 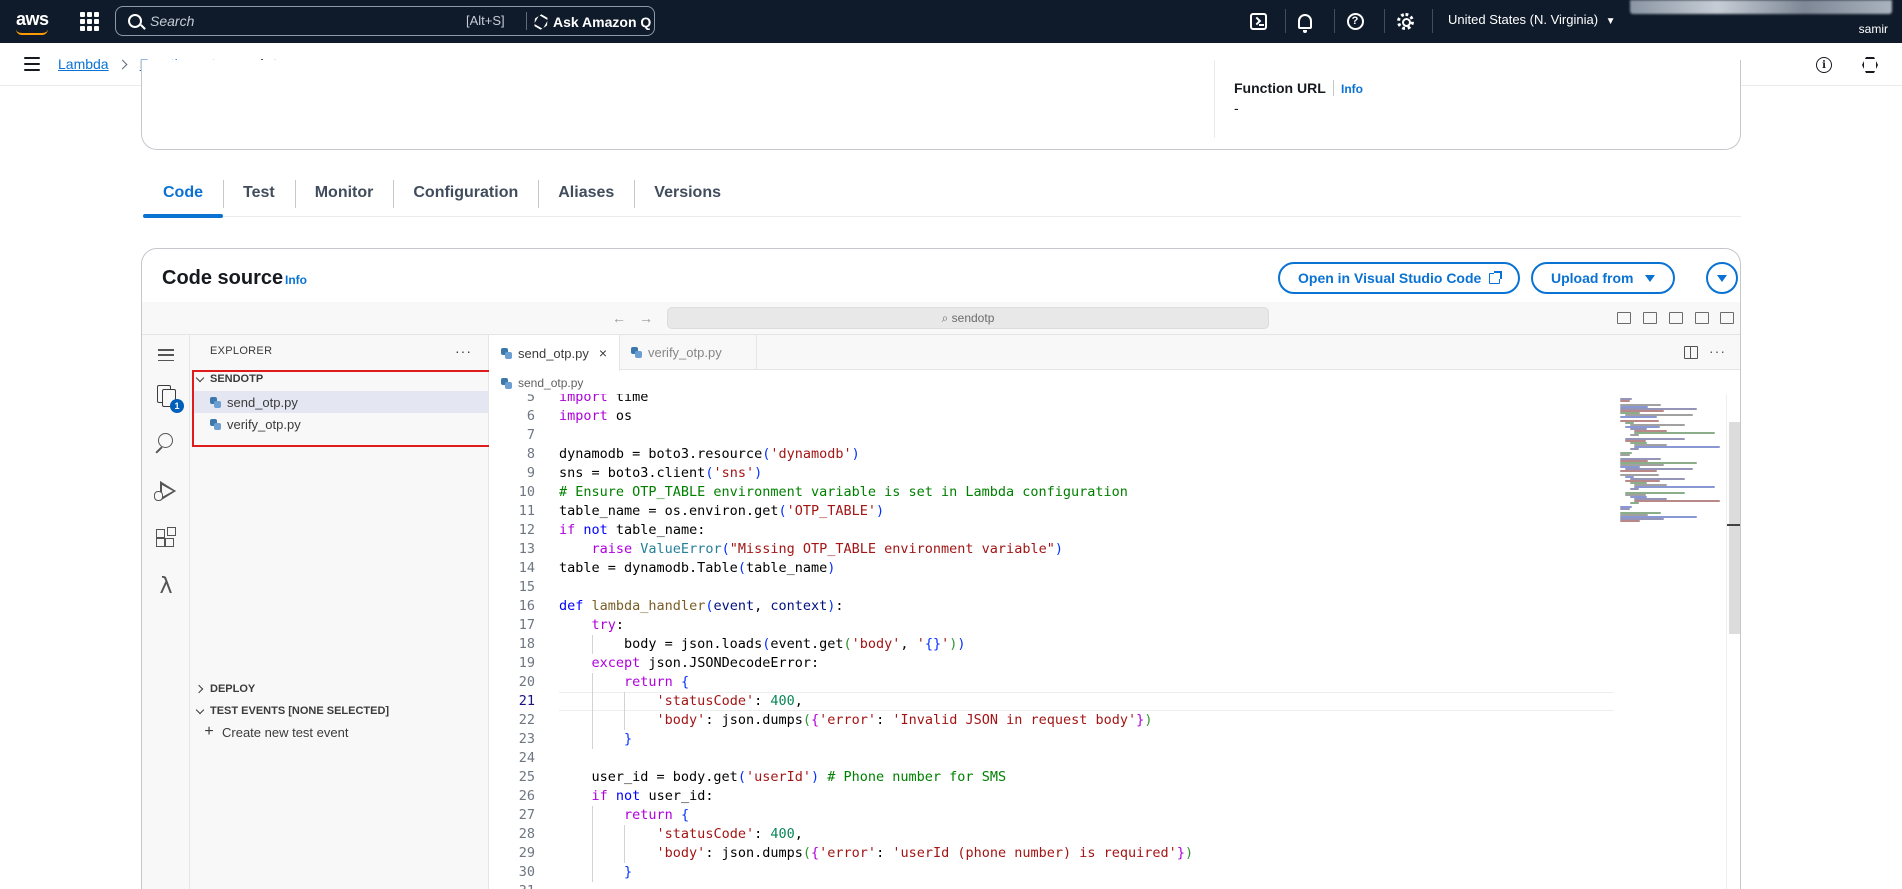 I want to click on code-source-info-link: Info, so click(x=296, y=280).